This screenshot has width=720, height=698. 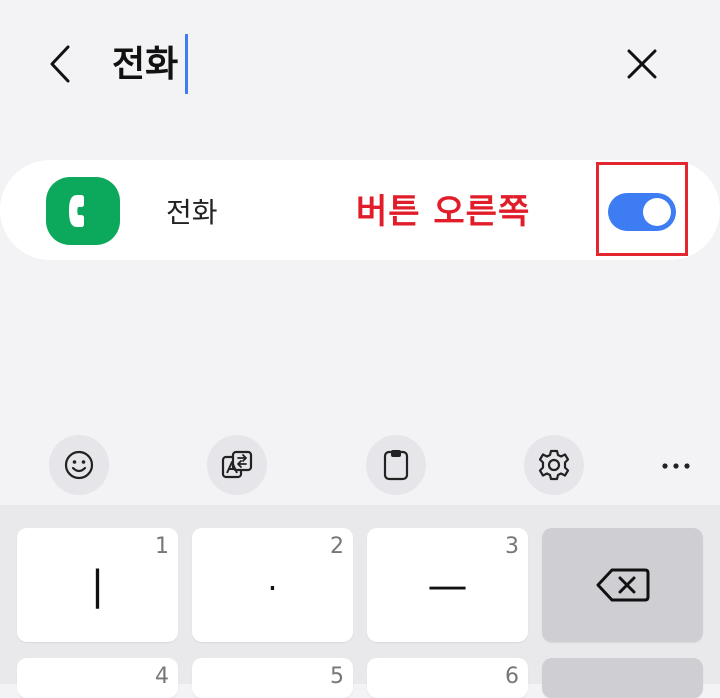 I want to click on back-button, so click(x=60, y=64).